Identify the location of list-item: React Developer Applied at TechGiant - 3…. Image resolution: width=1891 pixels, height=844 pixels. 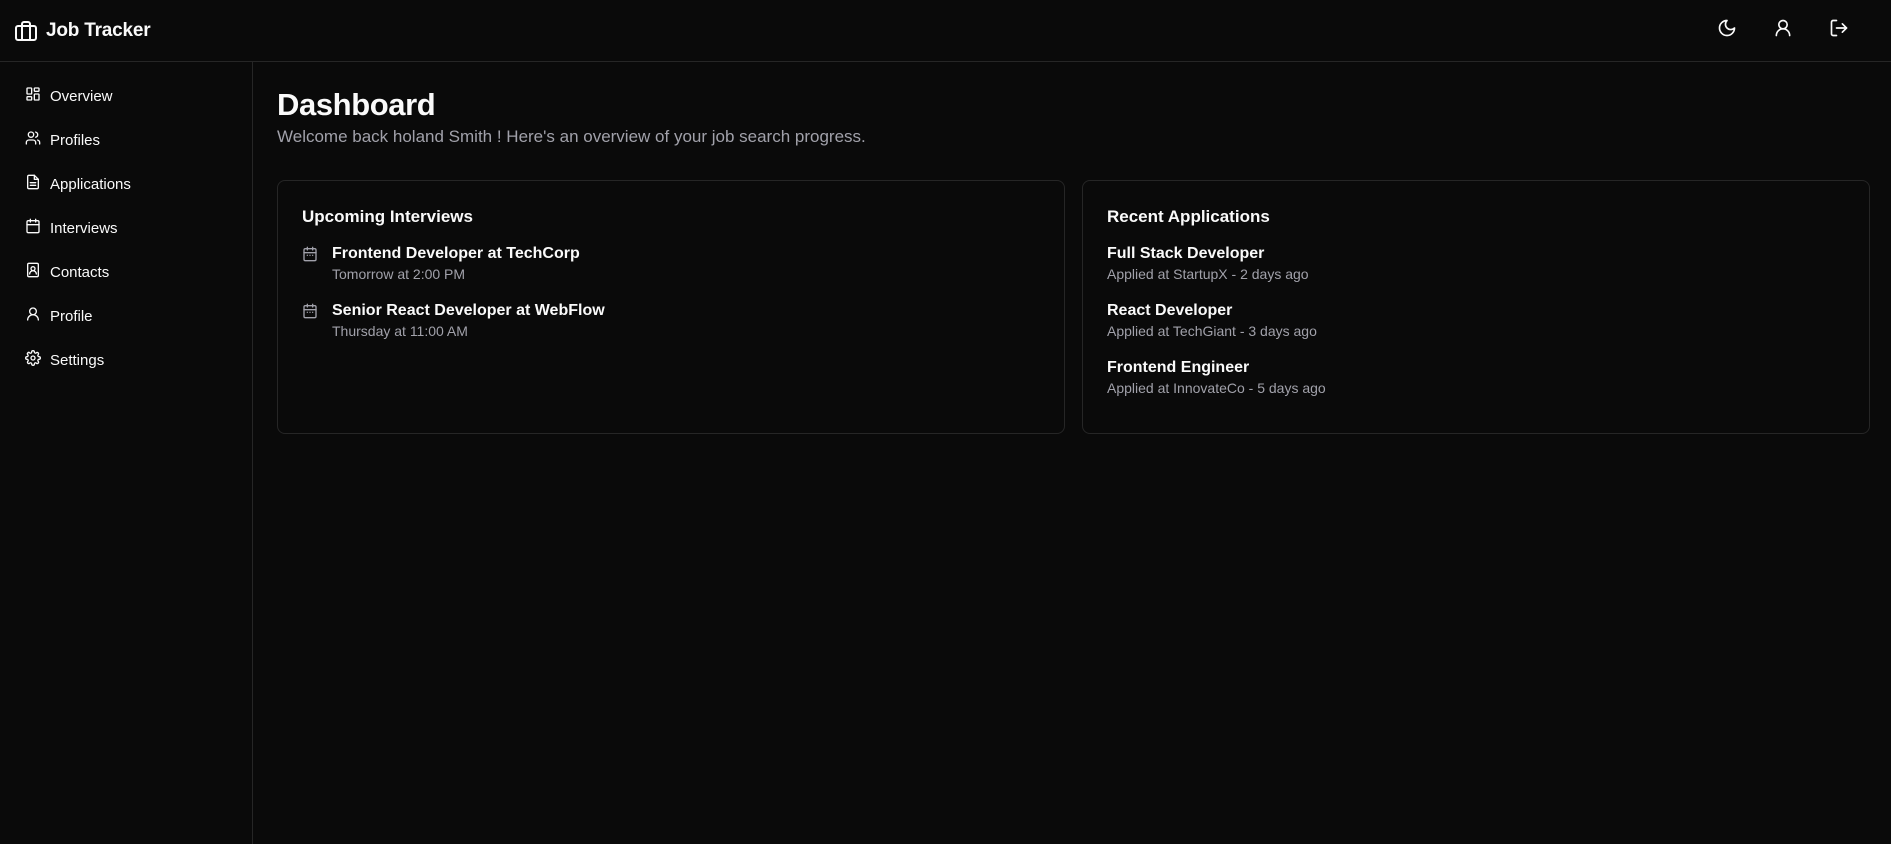
(1476, 319).